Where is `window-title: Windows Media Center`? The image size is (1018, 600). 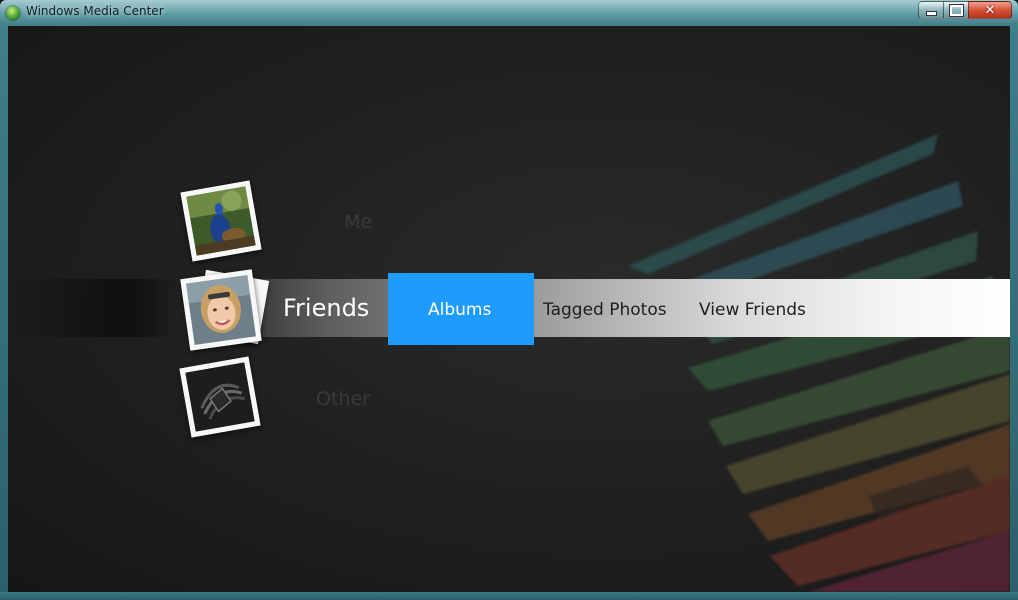 window-title: Windows Media Center is located at coordinates (95, 11).